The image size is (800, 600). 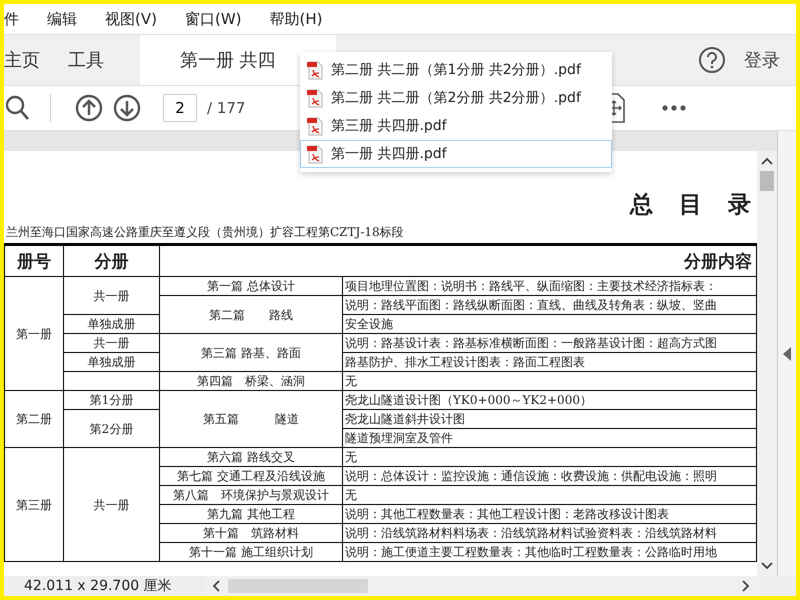 What do you see at coordinates (549, 514) in the screenshot?
I see `table-cell: 说明：其他工程数量表：其他工程设计图：老路改移设计图表` at bounding box center [549, 514].